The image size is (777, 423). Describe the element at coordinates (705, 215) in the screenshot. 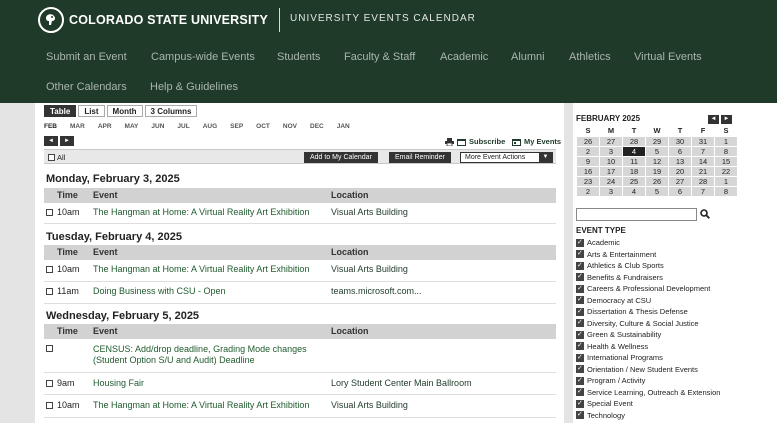

I see `search-icon` at that location.